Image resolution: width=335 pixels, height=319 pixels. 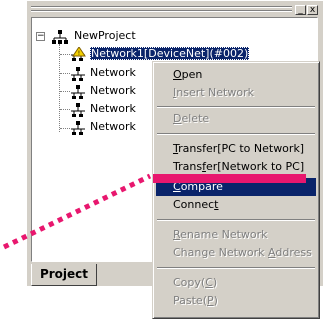 I want to click on menu-item-text: pen, so click(x=192, y=74).